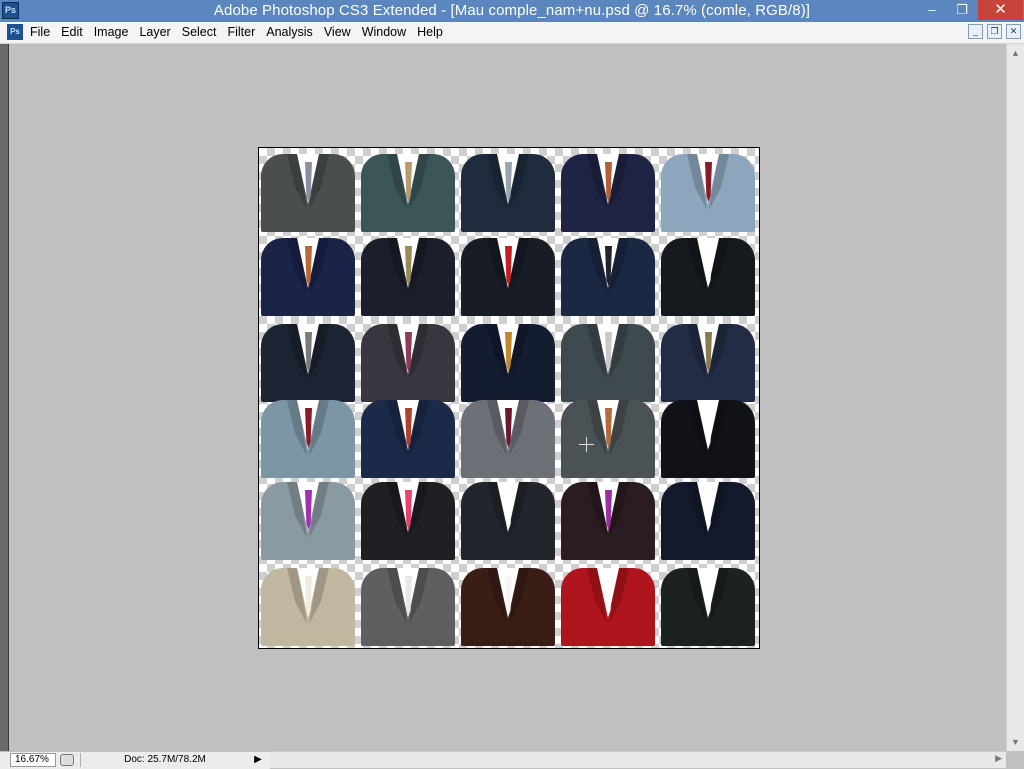 Image resolution: width=1024 pixels, height=769 pixels. Describe the element at coordinates (33, 760) in the screenshot. I see `zoom-level-field: 16.67%` at that location.